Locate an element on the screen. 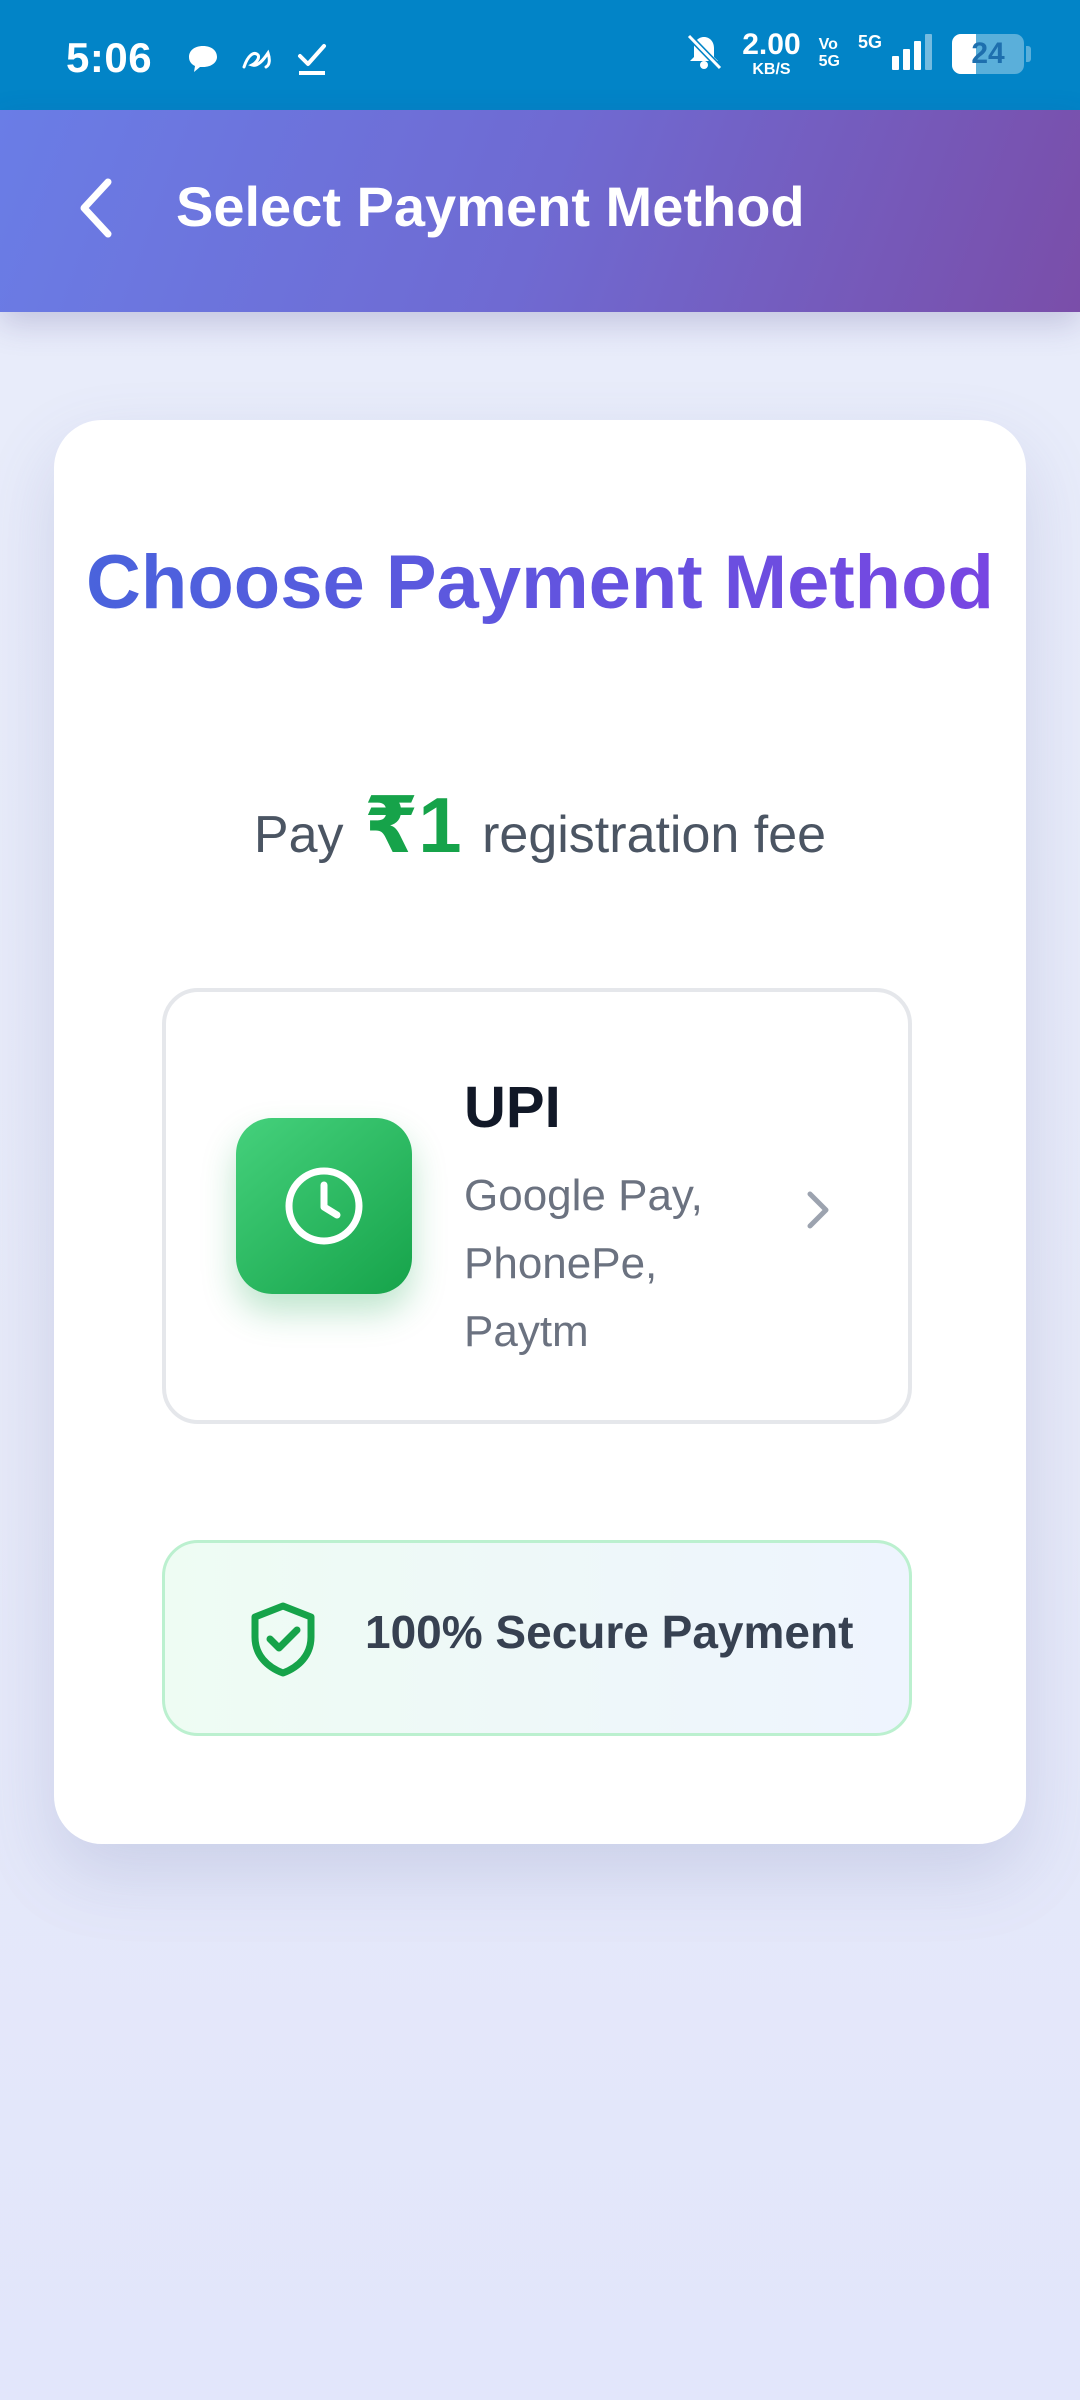  back-button is located at coordinates (96, 208).